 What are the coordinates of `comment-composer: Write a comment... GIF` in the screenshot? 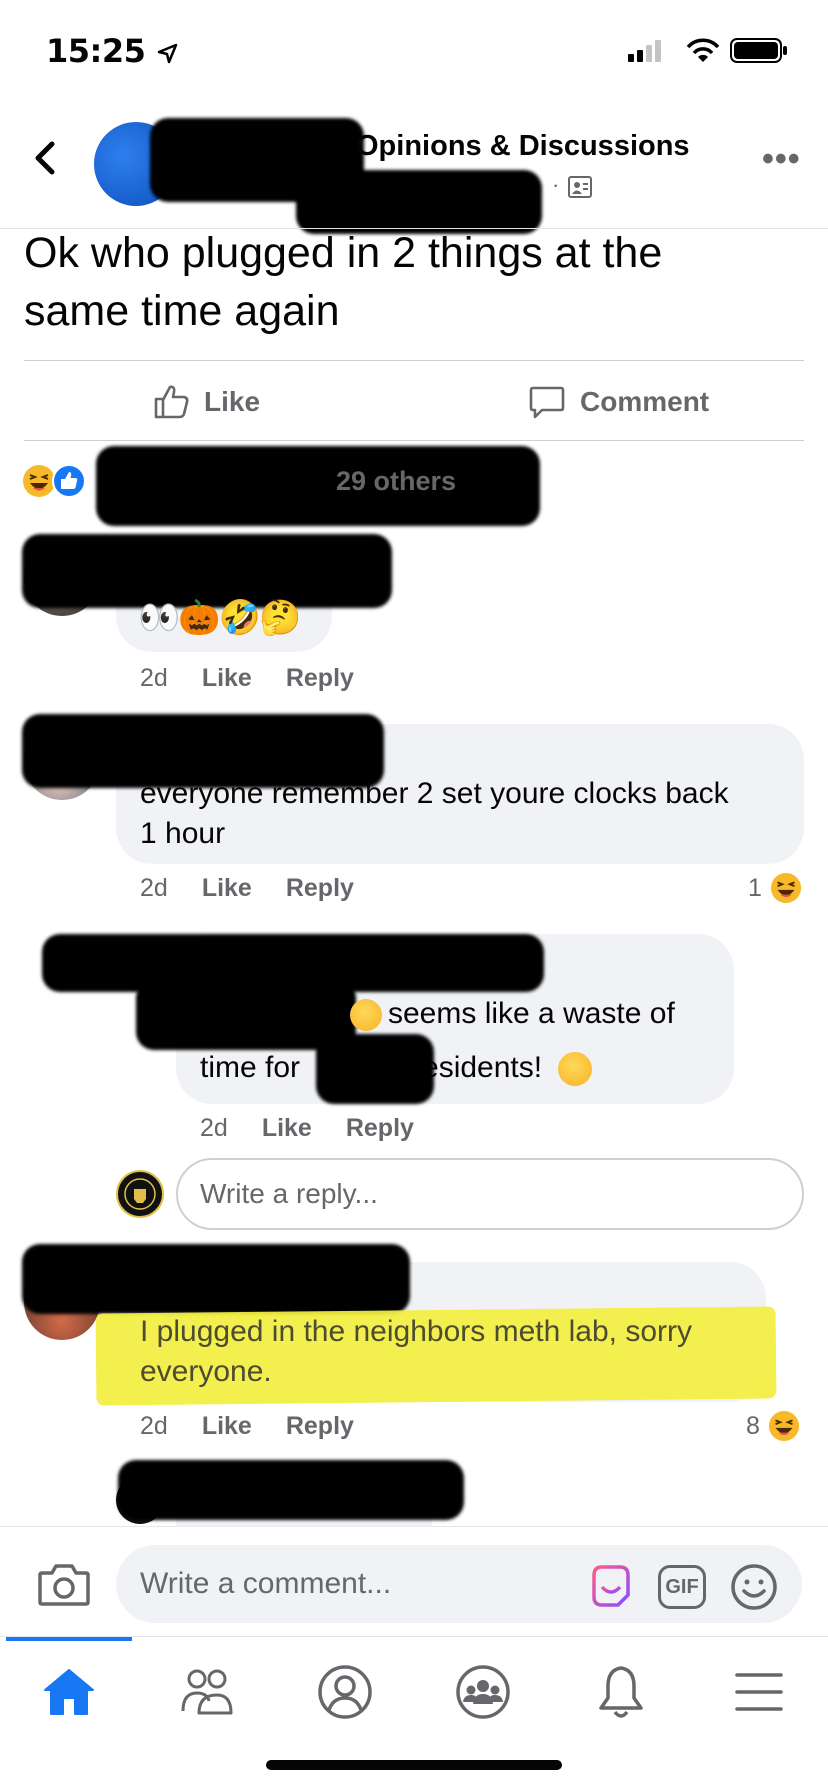 It's located at (414, 1581).